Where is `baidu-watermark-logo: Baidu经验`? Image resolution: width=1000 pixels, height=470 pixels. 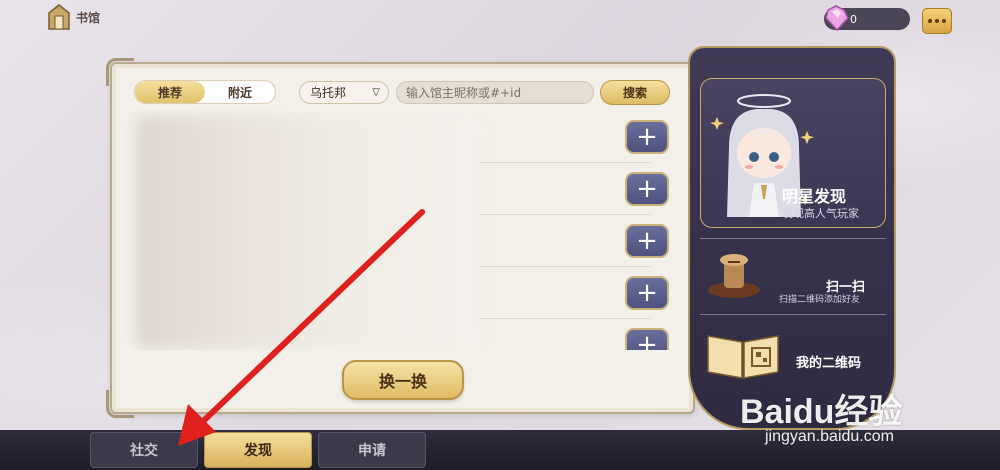 baidu-watermark-logo: Baidu经验 is located at coordinates (821, 412).